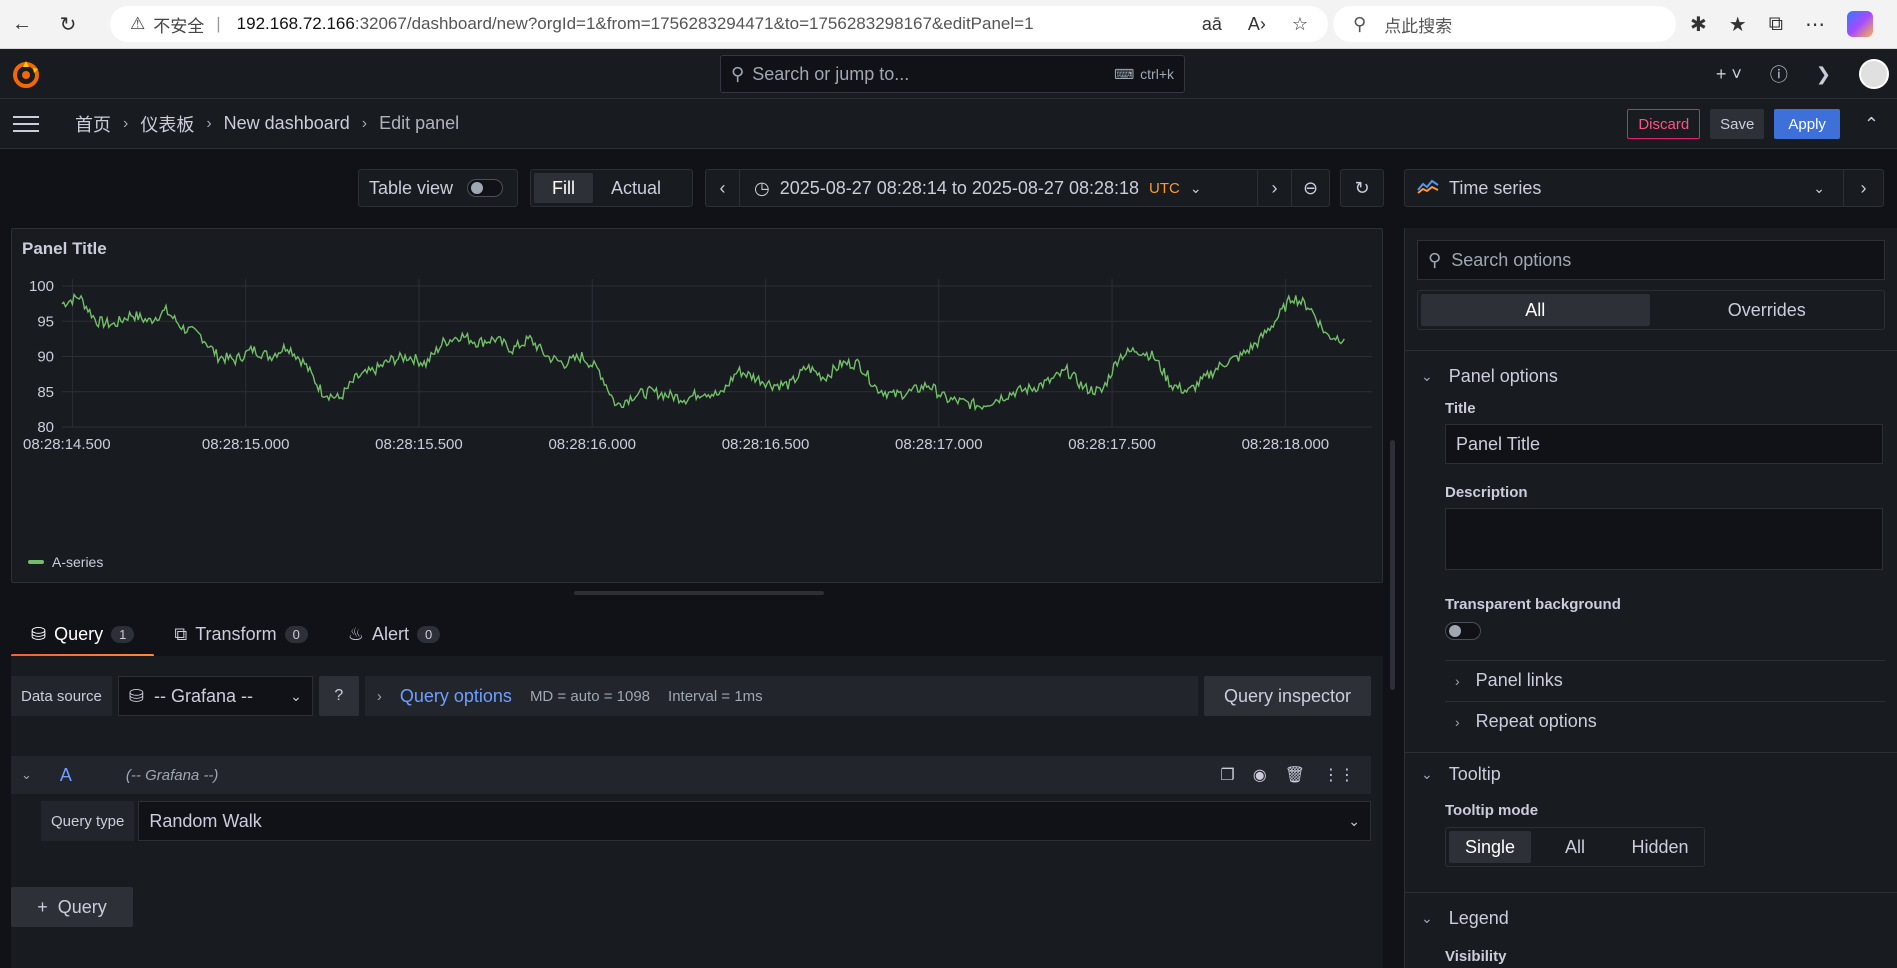 This screenshot has width=1897, height=968. Describe the element at coordinates (636, 188) in the screenshot. I see `actual-option: Actual` at that location.